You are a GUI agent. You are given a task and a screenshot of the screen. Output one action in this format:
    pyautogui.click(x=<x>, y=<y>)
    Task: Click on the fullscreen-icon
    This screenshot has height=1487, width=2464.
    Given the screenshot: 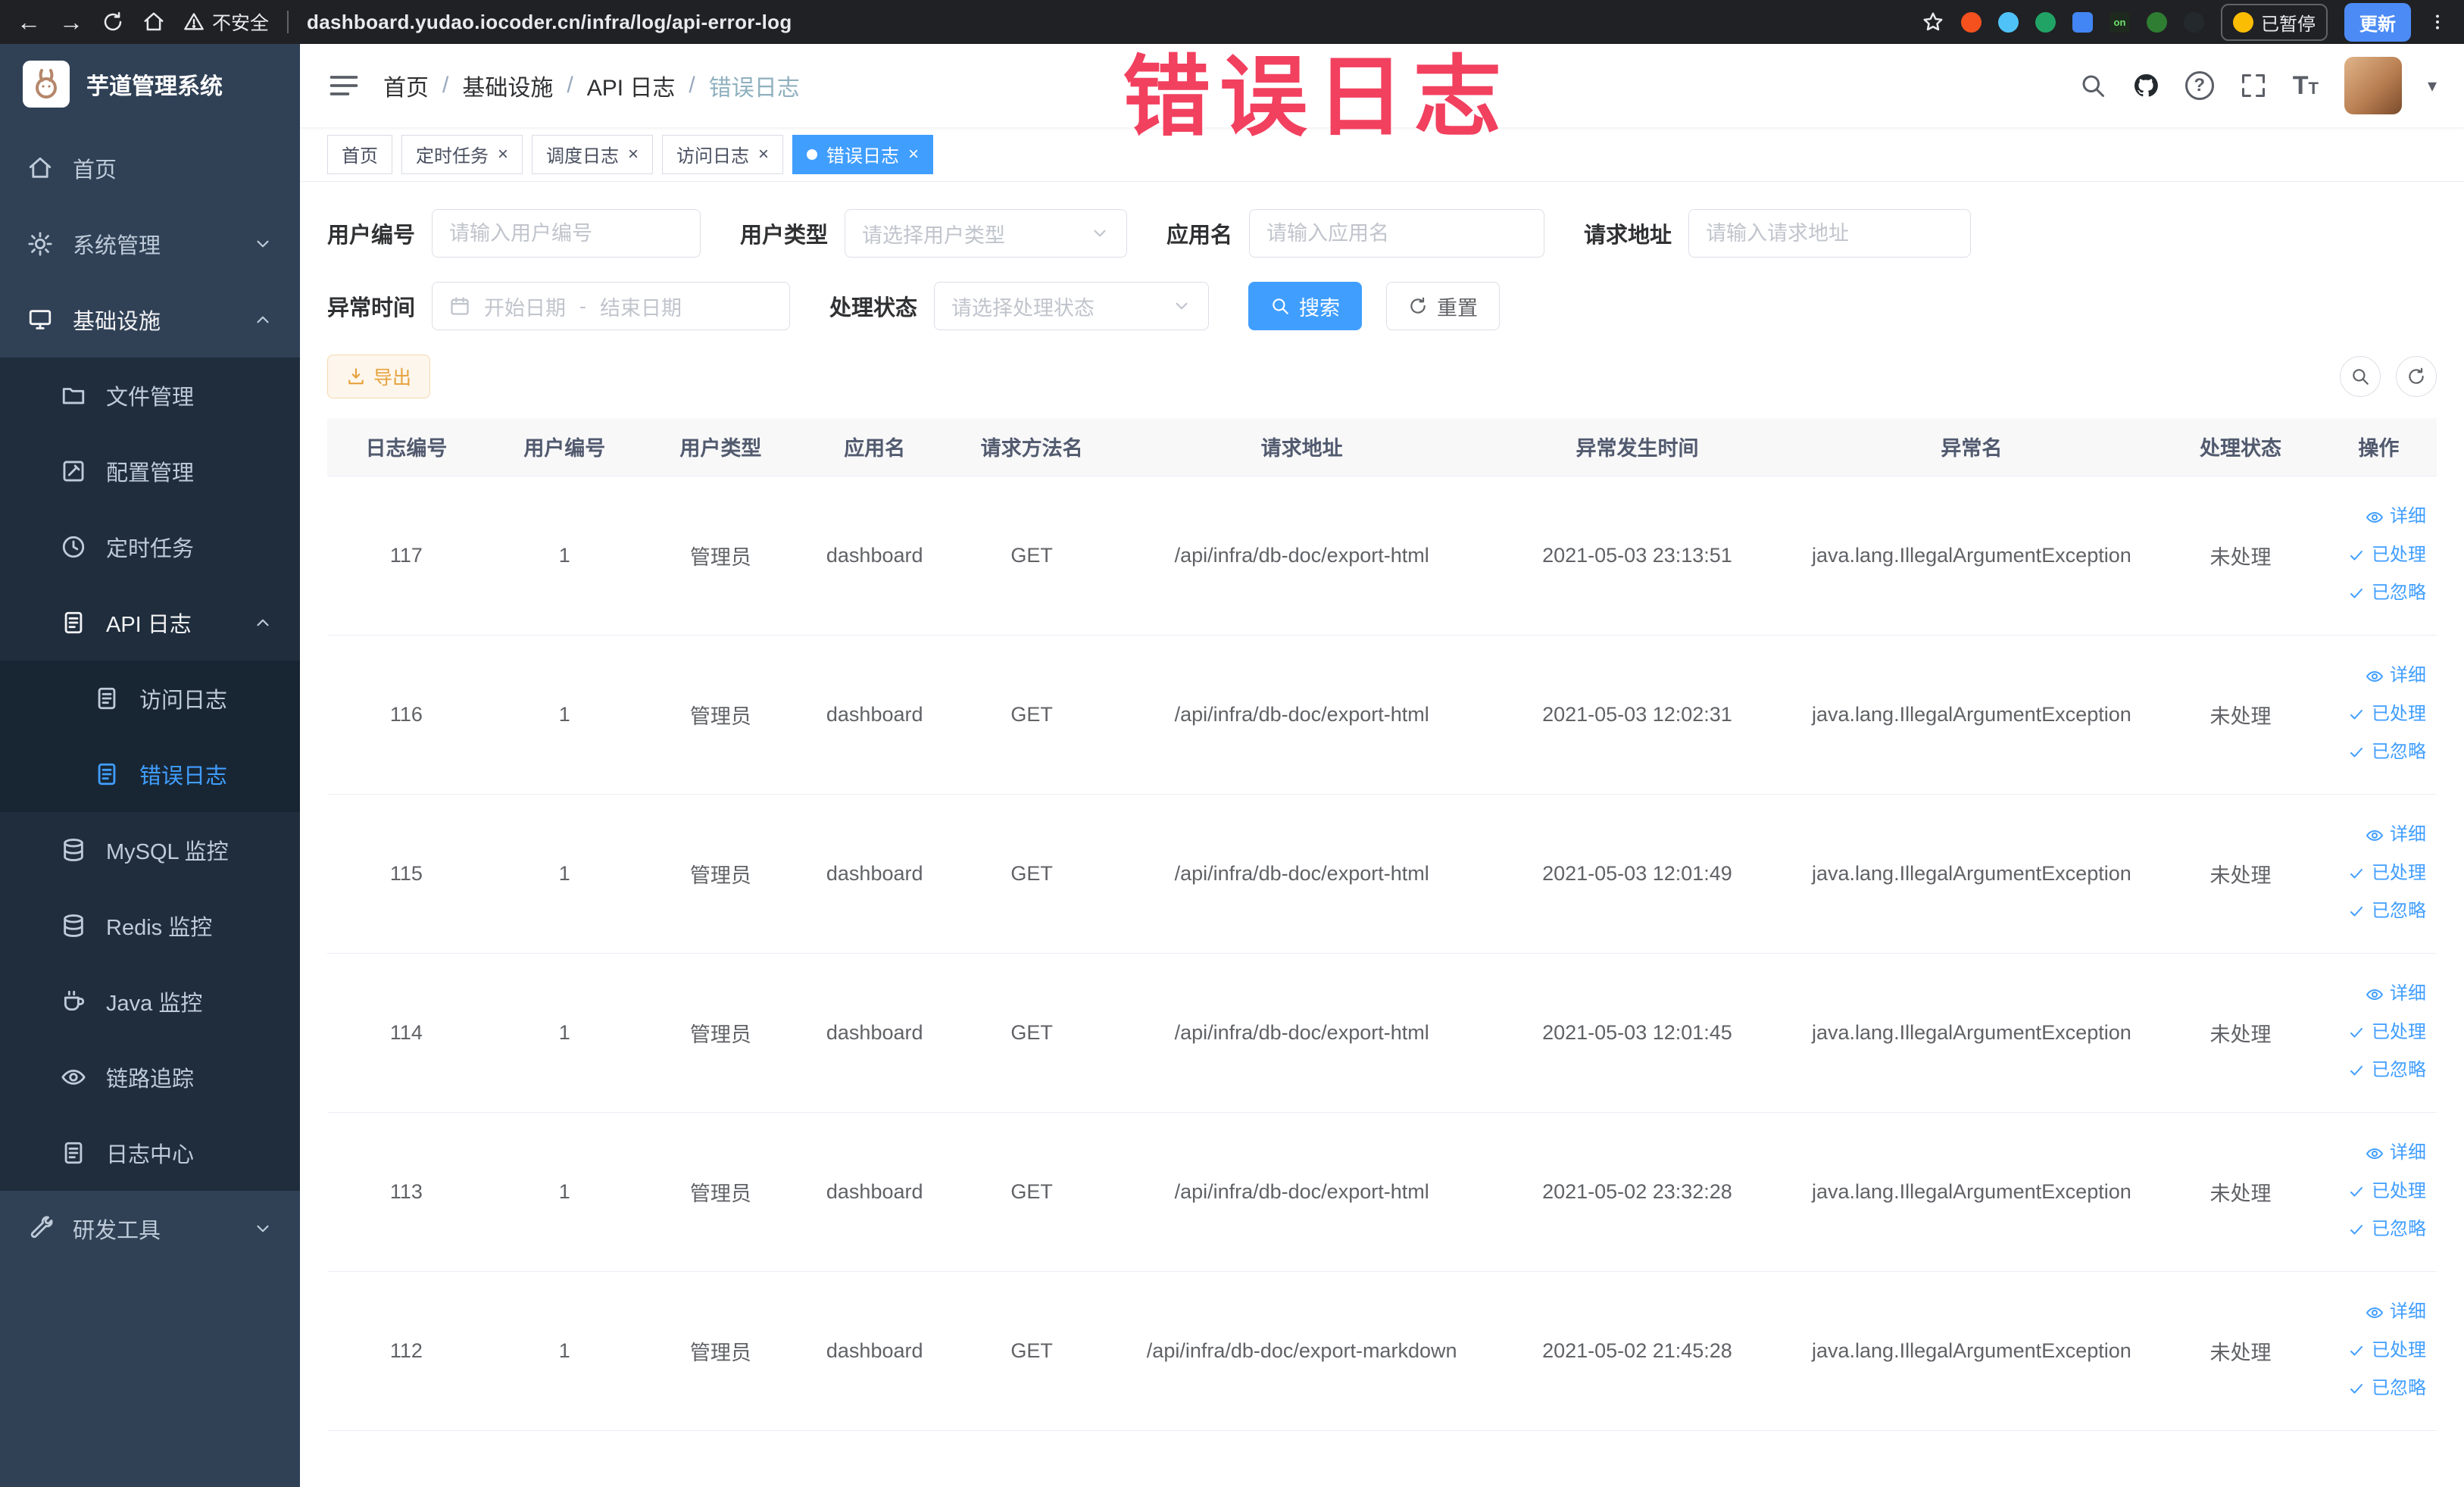 What is the action you would take?
    pyautogui.click(x=2253, y=85)
    